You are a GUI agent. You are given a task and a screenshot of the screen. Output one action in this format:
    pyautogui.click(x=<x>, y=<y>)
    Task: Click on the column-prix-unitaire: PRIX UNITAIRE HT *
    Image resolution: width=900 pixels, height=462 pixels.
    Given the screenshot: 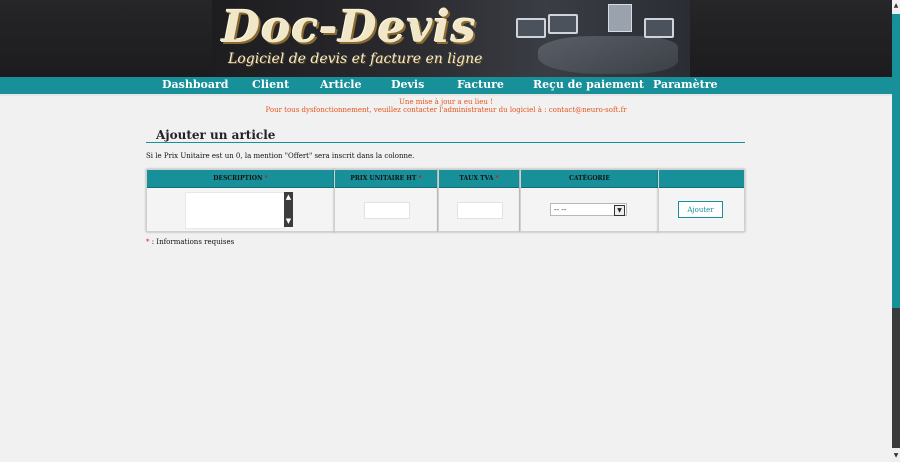 What is the action you would take?
    pyautogui.click(x=386, y=200)
    